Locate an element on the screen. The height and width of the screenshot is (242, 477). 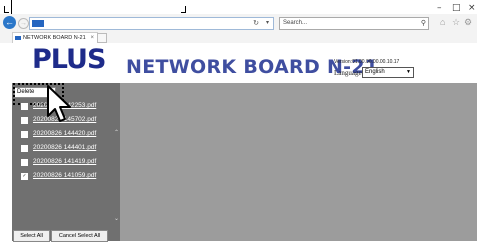
file-link: 20200826 144401.pdf is located at coordinates (64, 148).